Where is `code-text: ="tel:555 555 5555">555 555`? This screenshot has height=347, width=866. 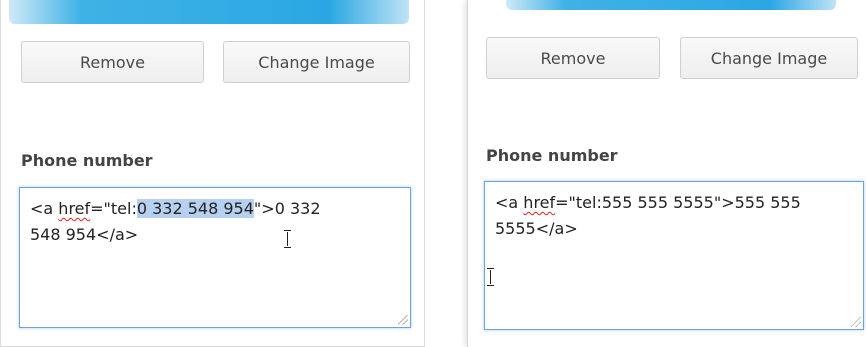
code-text: ="tel:555 555 5555">555 555 is located at coordinates (678, 202).